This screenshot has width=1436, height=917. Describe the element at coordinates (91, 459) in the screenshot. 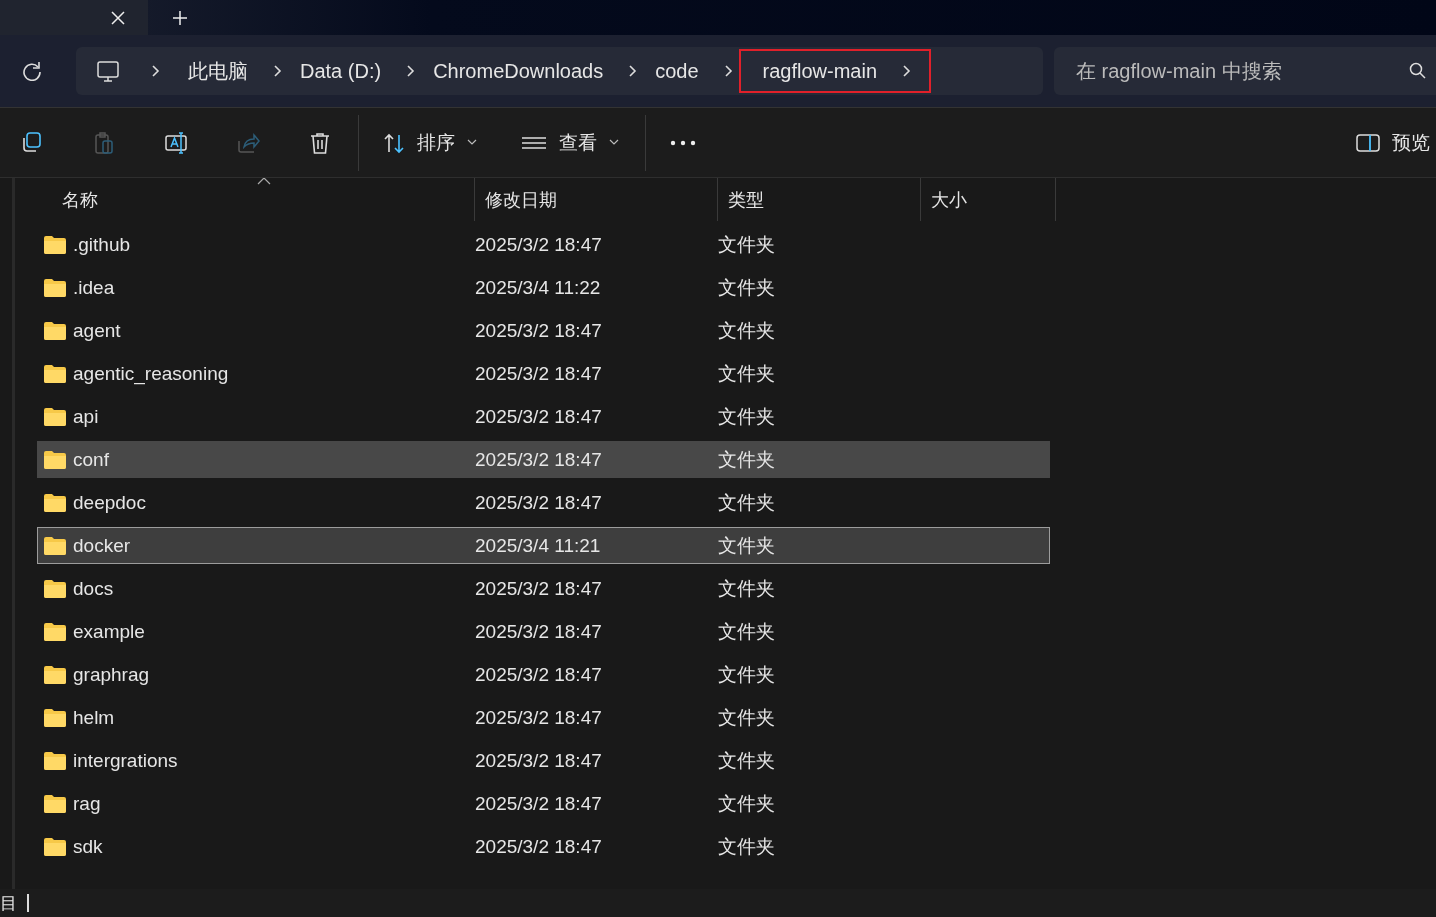

I see `file-name: conf` at that location.